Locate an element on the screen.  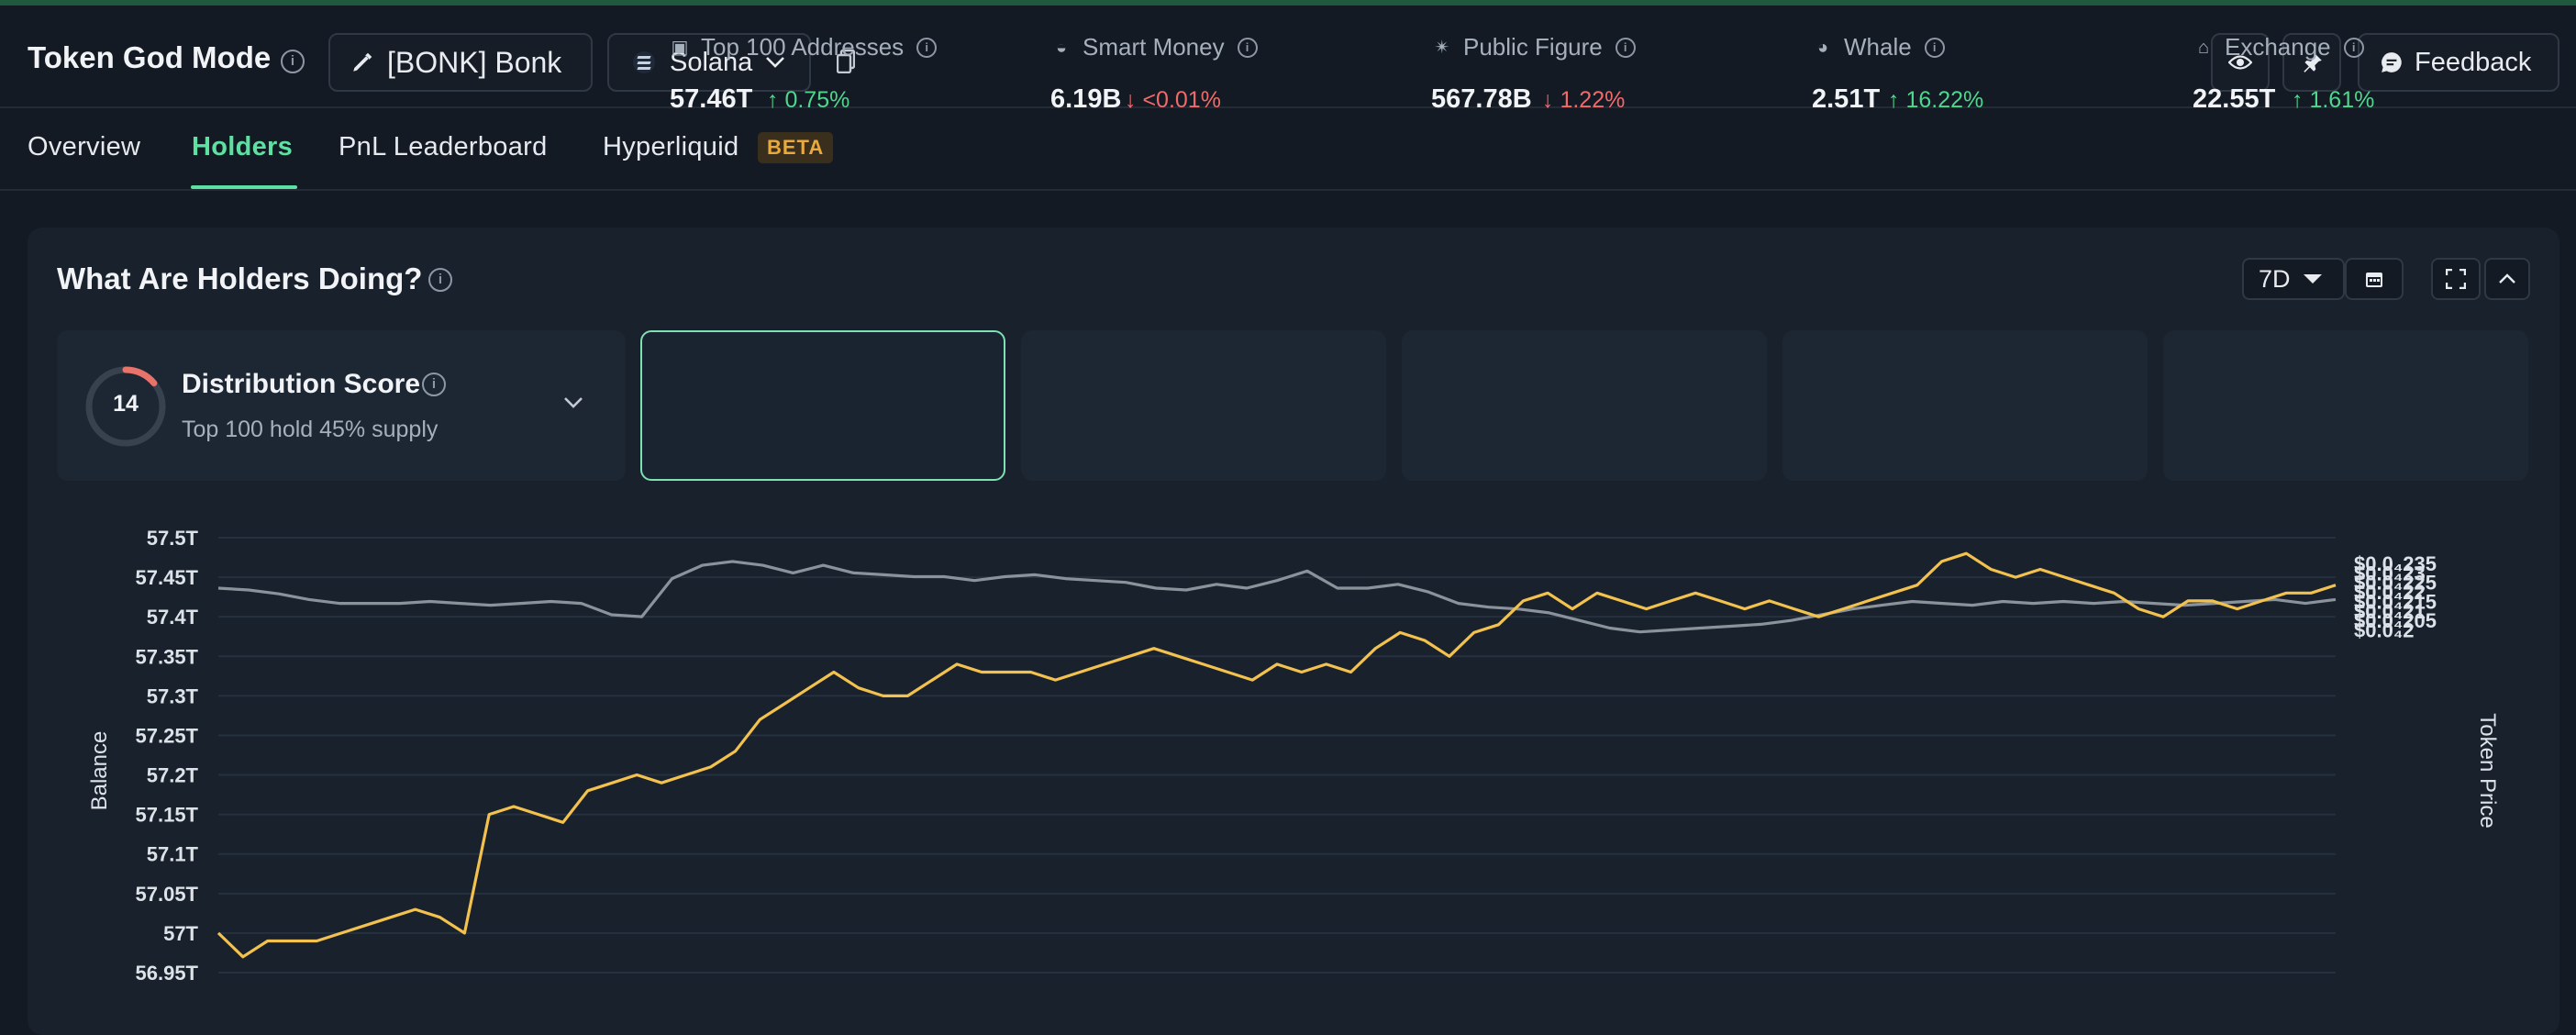
y-tick-label: 57.5T is located at coordinates (173, 538).